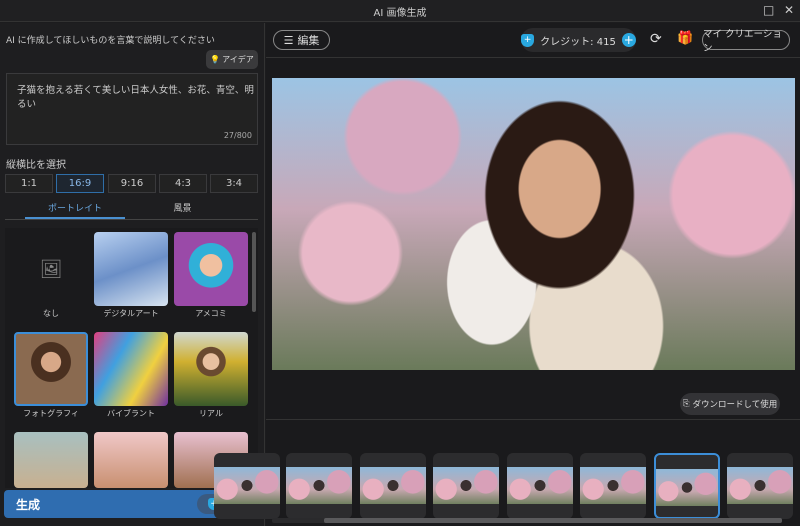 Image resolution: width=800 pixels, height=526 pixels. Describe the element at coordinates (80, 183) in the screenshot. I see `aspect-16-9: 16:9` at that location.